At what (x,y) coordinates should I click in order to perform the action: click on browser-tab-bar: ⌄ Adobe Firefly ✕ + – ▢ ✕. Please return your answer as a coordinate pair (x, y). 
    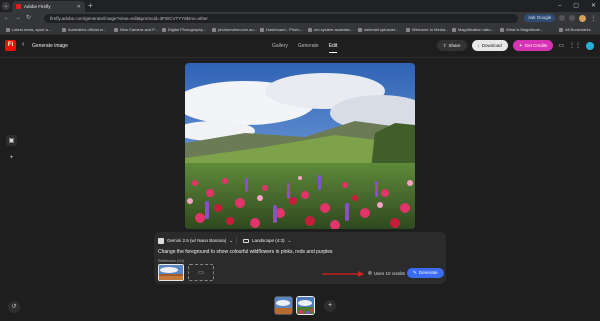
    Looking at the image, I should click on (300, 6).